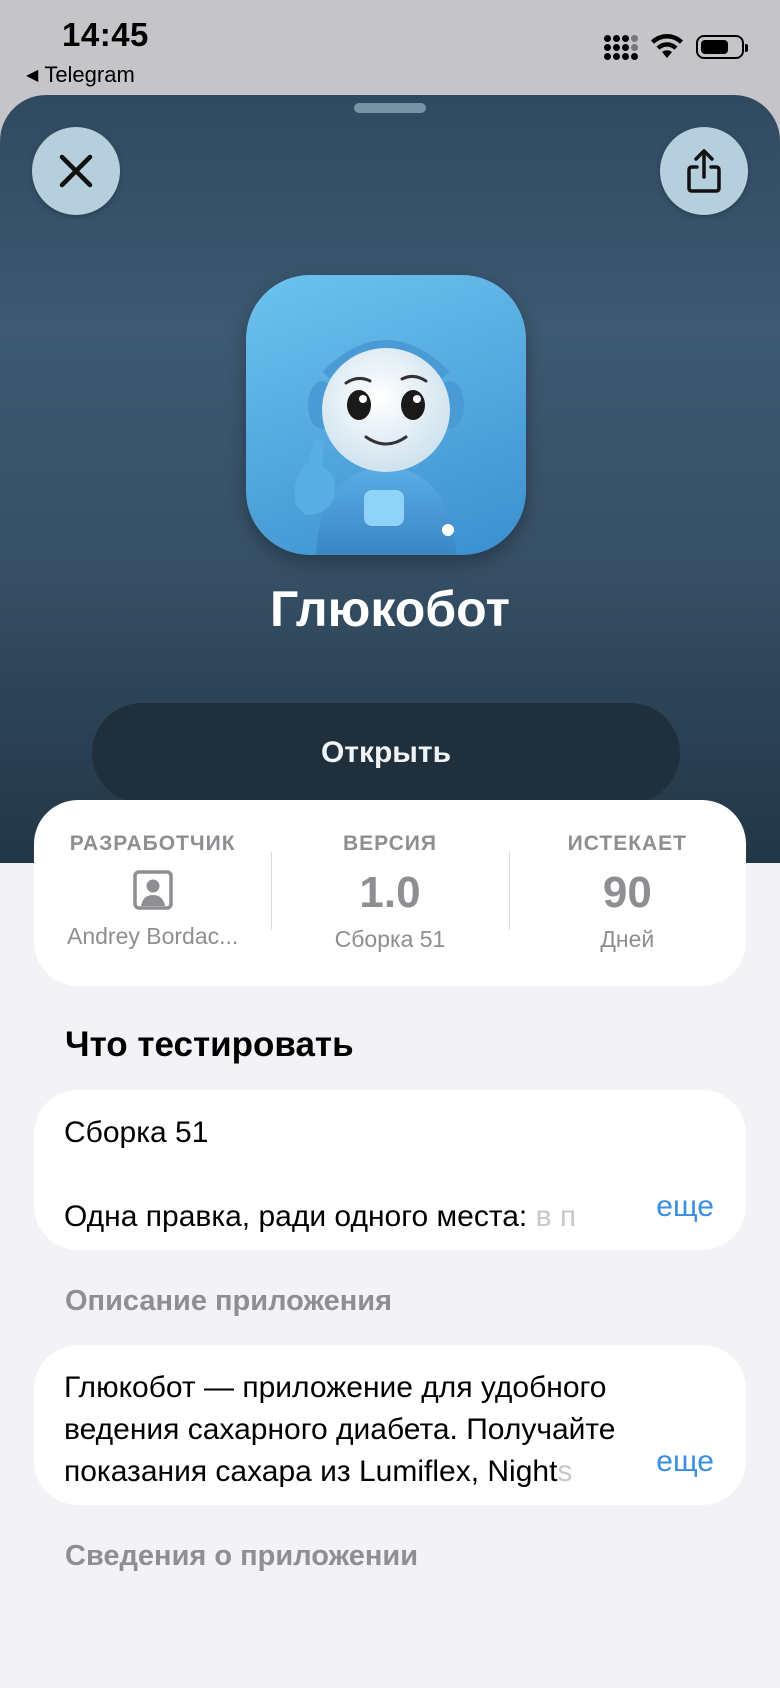 The width and height of the screenshot is (780, 1688). I want to click on developer-label: РАЗРАБОТЧИК, so click(152, 843).